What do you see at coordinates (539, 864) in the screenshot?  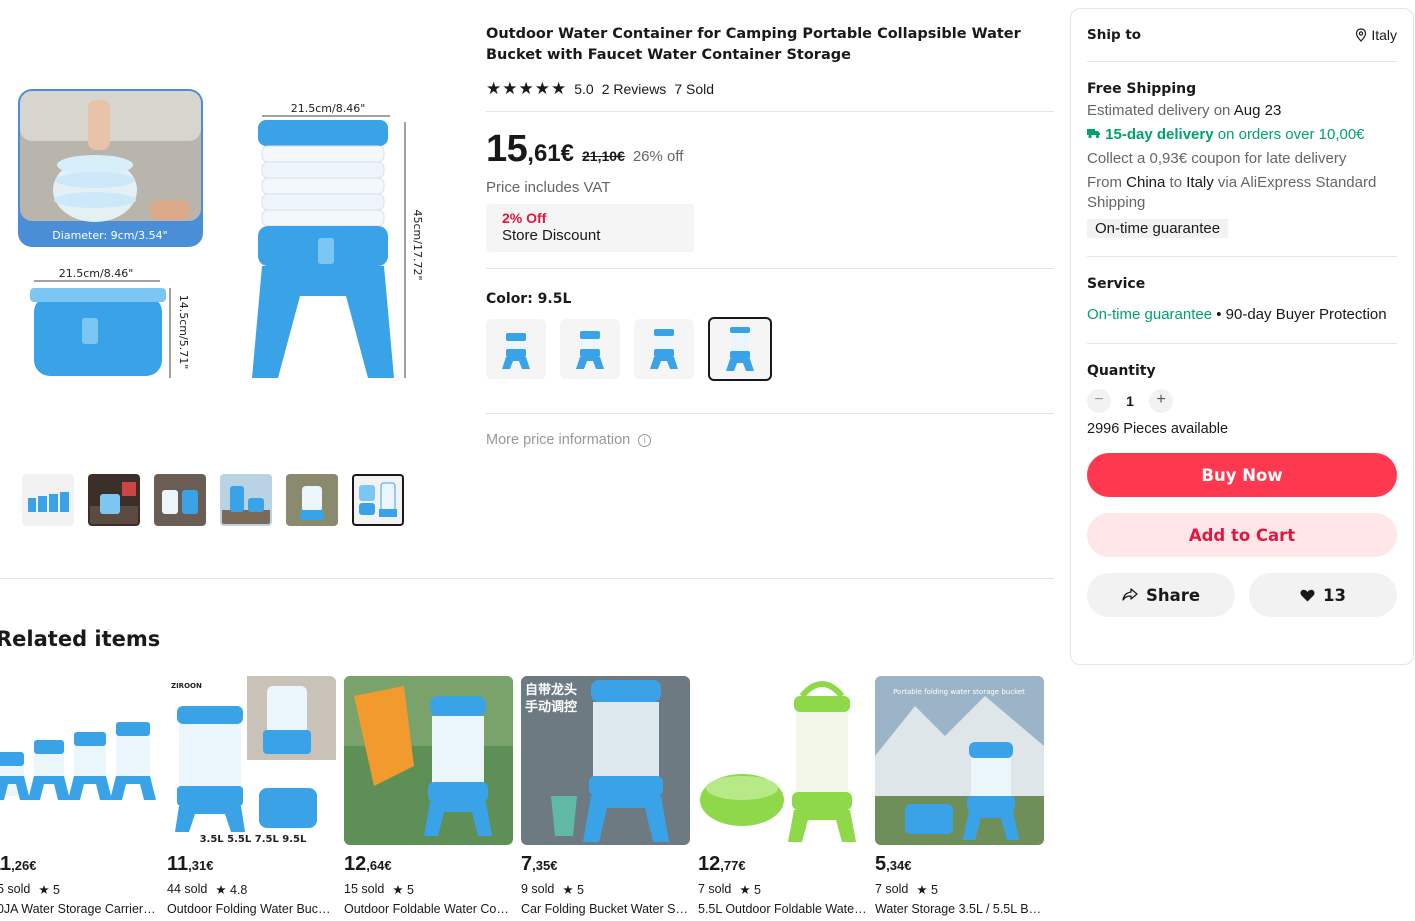 I see `related-item-price: 7,35€` at bounding box center [539, 864].